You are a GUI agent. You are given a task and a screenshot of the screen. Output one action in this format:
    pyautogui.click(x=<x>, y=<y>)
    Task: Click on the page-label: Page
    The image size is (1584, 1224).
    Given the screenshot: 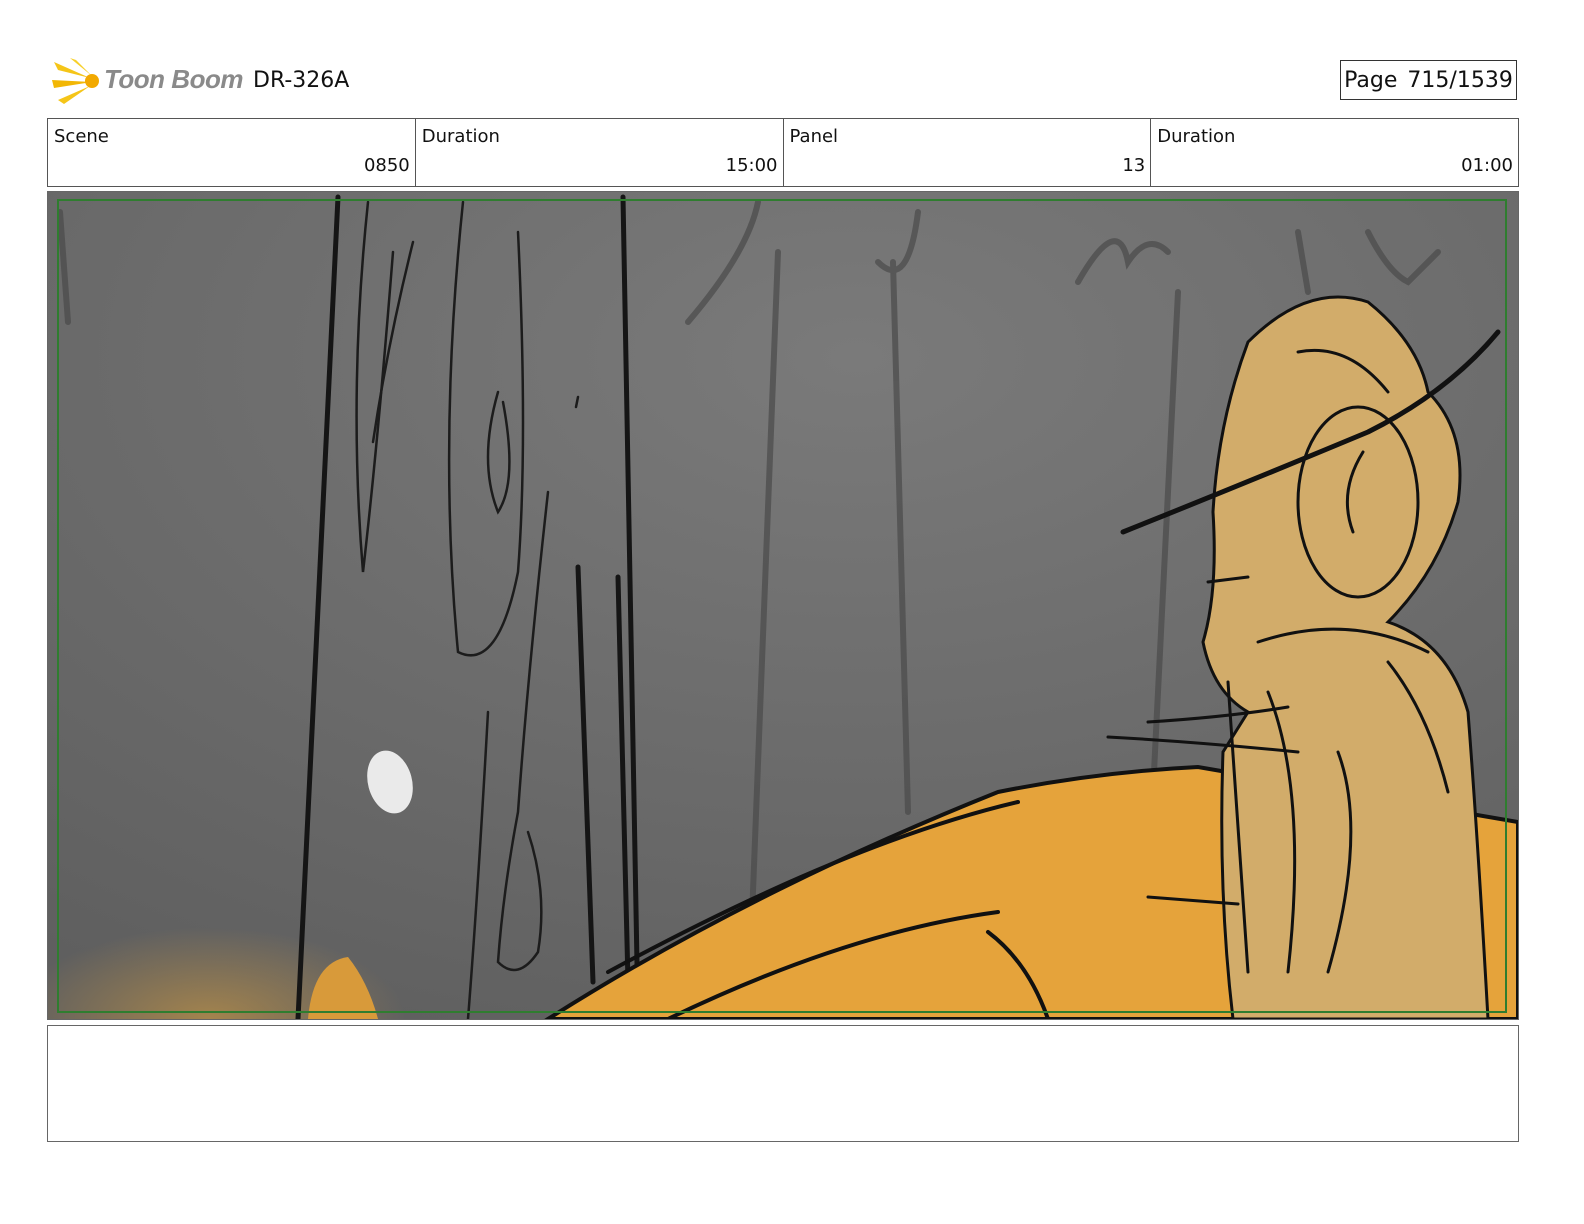 What is the action you would take?
    pyautogui.click(x=1371, y=80)
    